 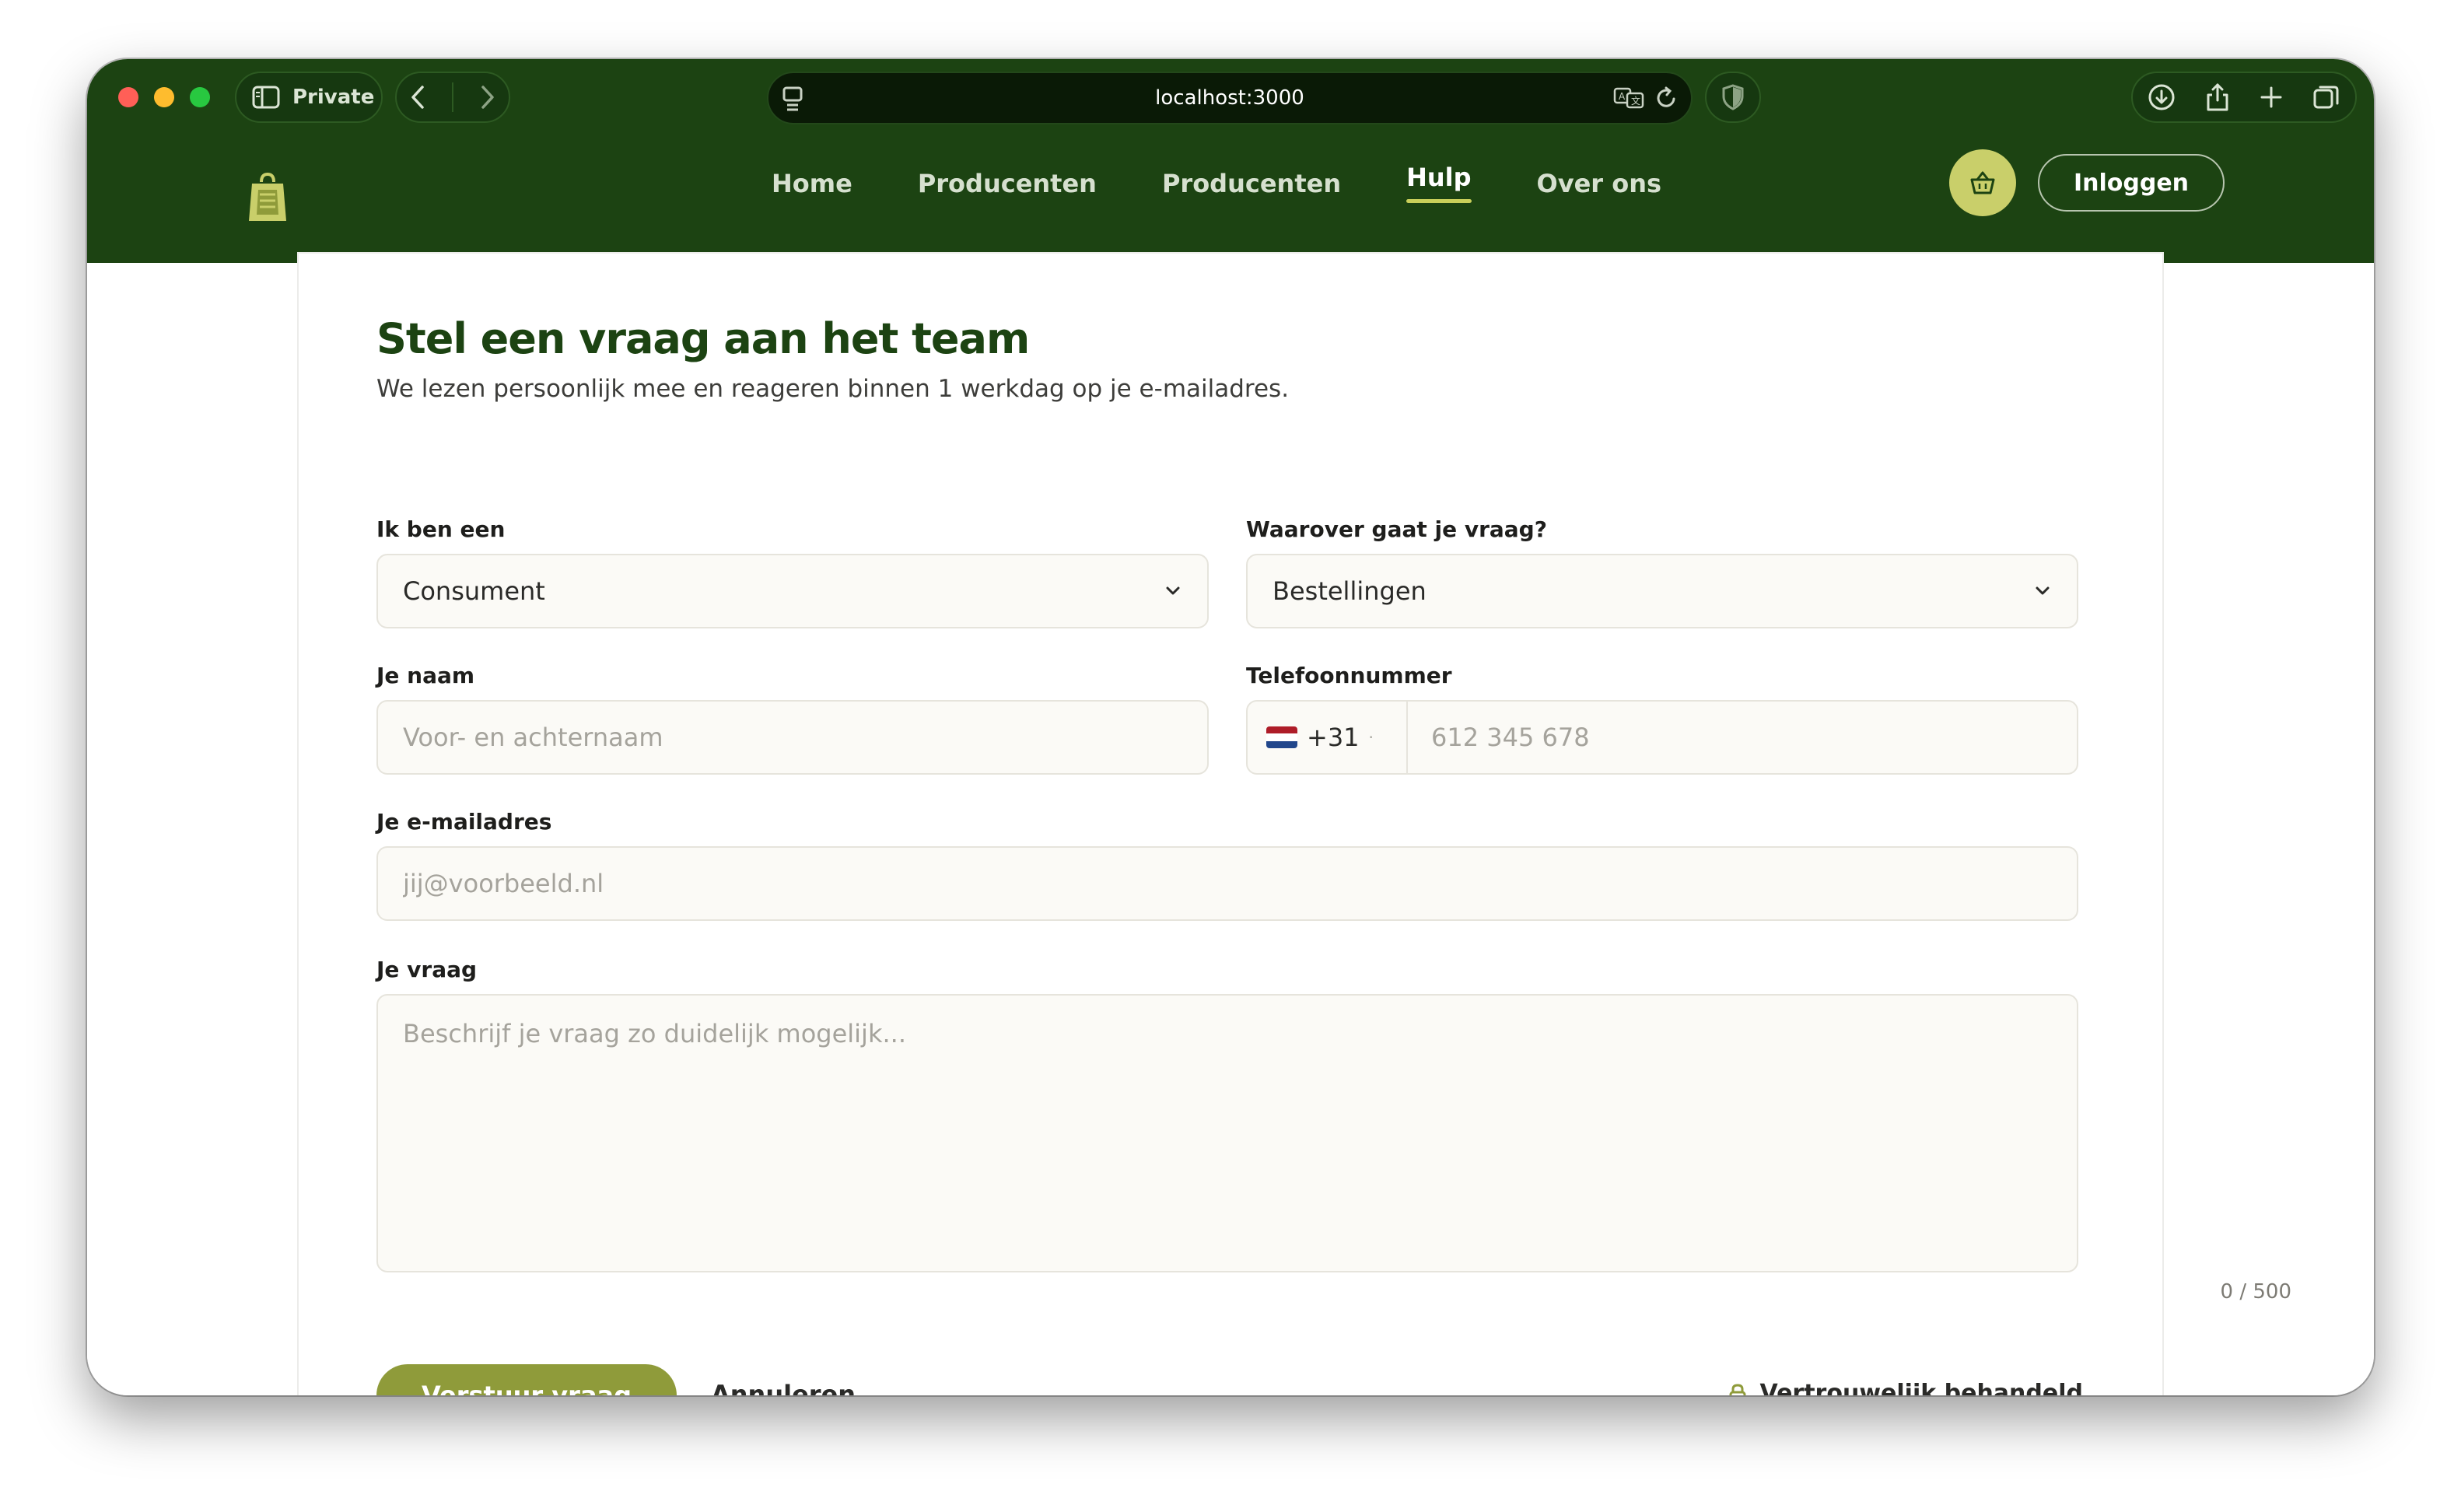 What do you see at coordinates (783, 1388) in the screenshot?
I see `cancel-button: Annuleren` at bounding box center [783, 1388].